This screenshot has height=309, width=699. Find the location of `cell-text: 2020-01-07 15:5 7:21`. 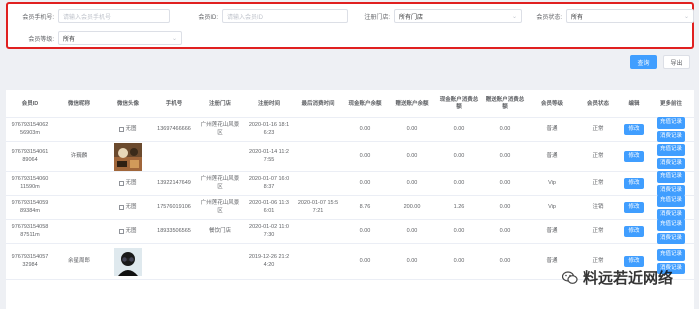

cell-text: 2020-01-07 15:5 7:21 is located at coordinates (318, 207).